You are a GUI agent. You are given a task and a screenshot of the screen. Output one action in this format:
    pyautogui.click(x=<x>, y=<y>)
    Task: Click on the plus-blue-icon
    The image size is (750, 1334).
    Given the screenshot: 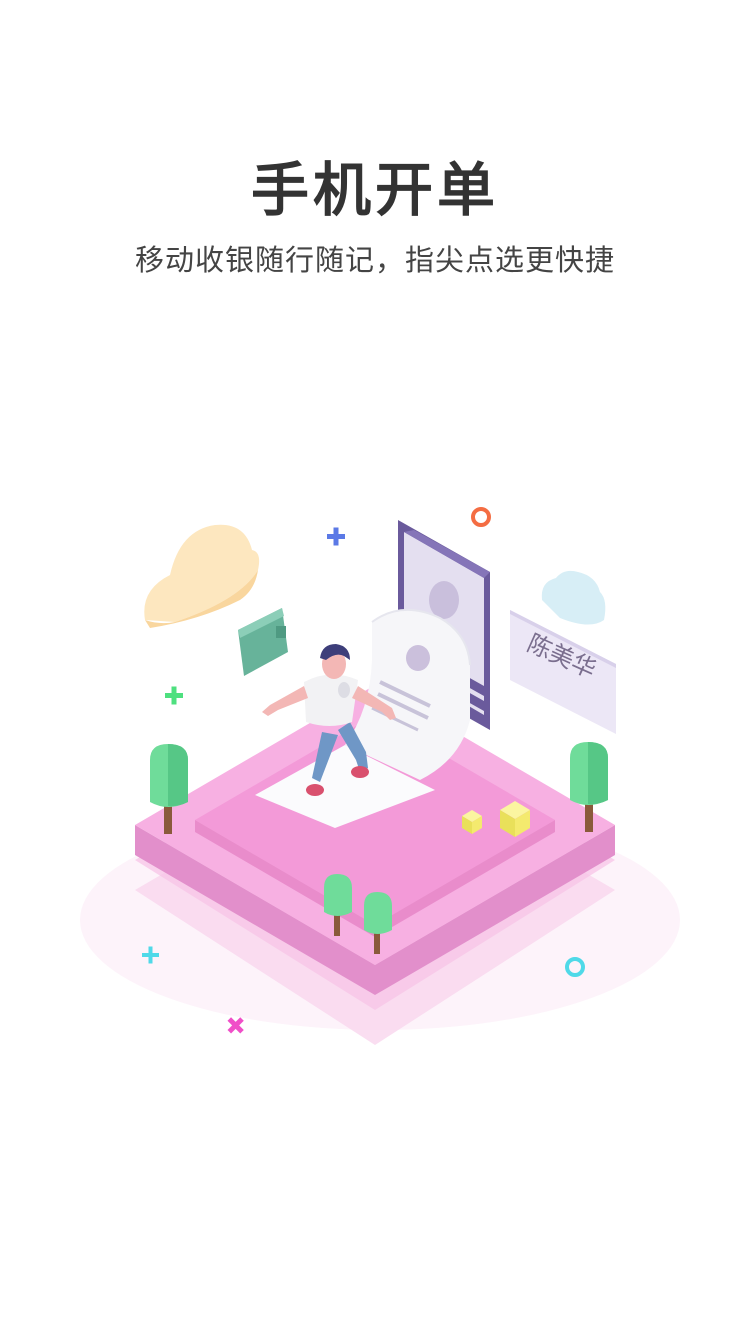 What is the action you would take?
    pyautogui.click(x=336, y=536)
    